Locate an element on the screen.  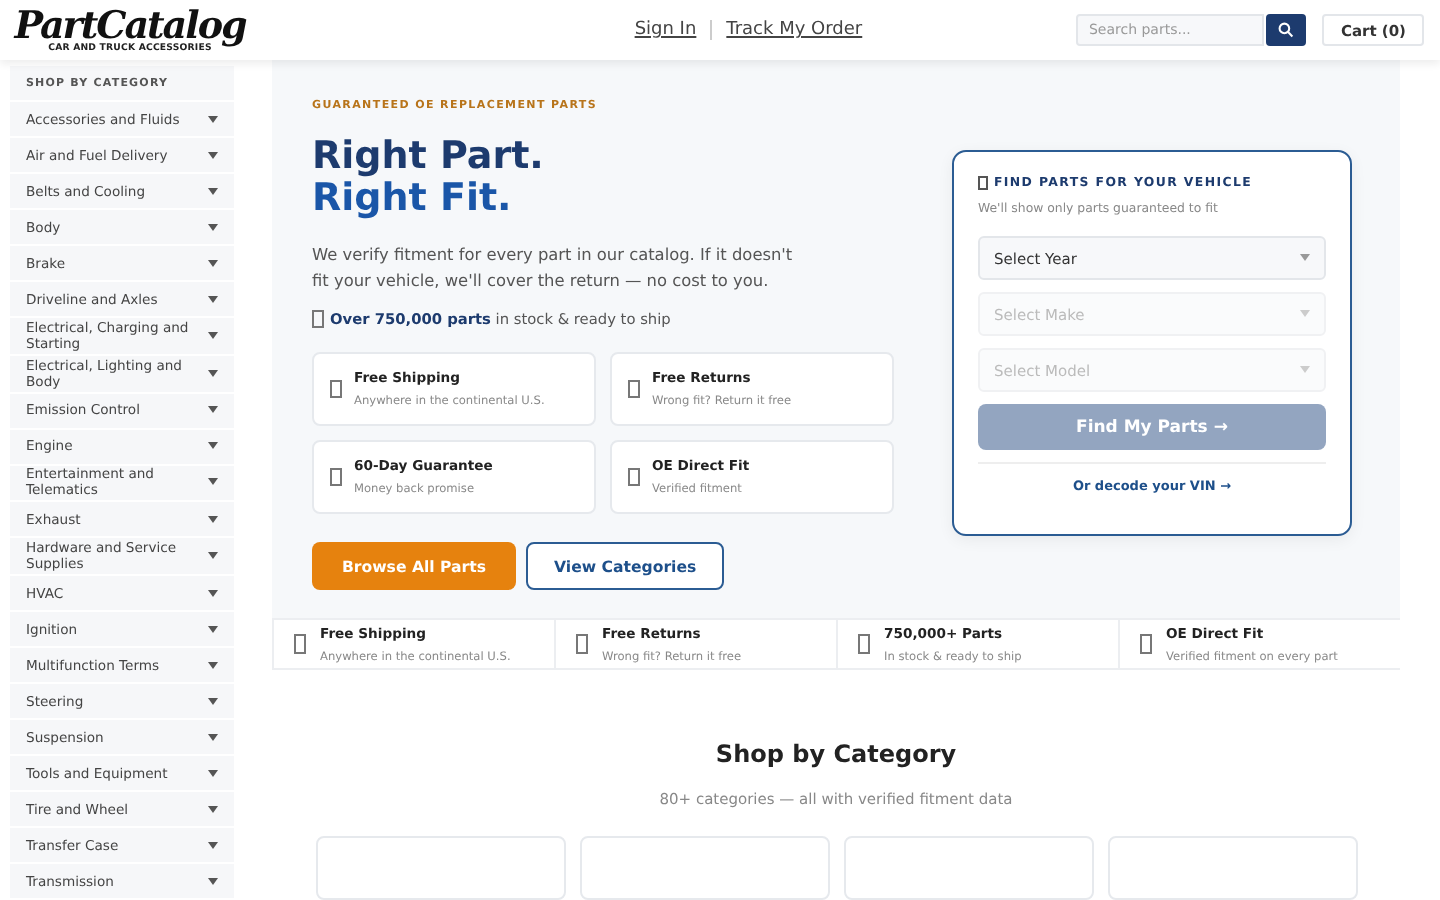
hero-description: We verify fitment for every part in our catalog. If it doesn't fit your vehicle, we'll cover the return — no cost to you. is located at coordinates (553, 268).